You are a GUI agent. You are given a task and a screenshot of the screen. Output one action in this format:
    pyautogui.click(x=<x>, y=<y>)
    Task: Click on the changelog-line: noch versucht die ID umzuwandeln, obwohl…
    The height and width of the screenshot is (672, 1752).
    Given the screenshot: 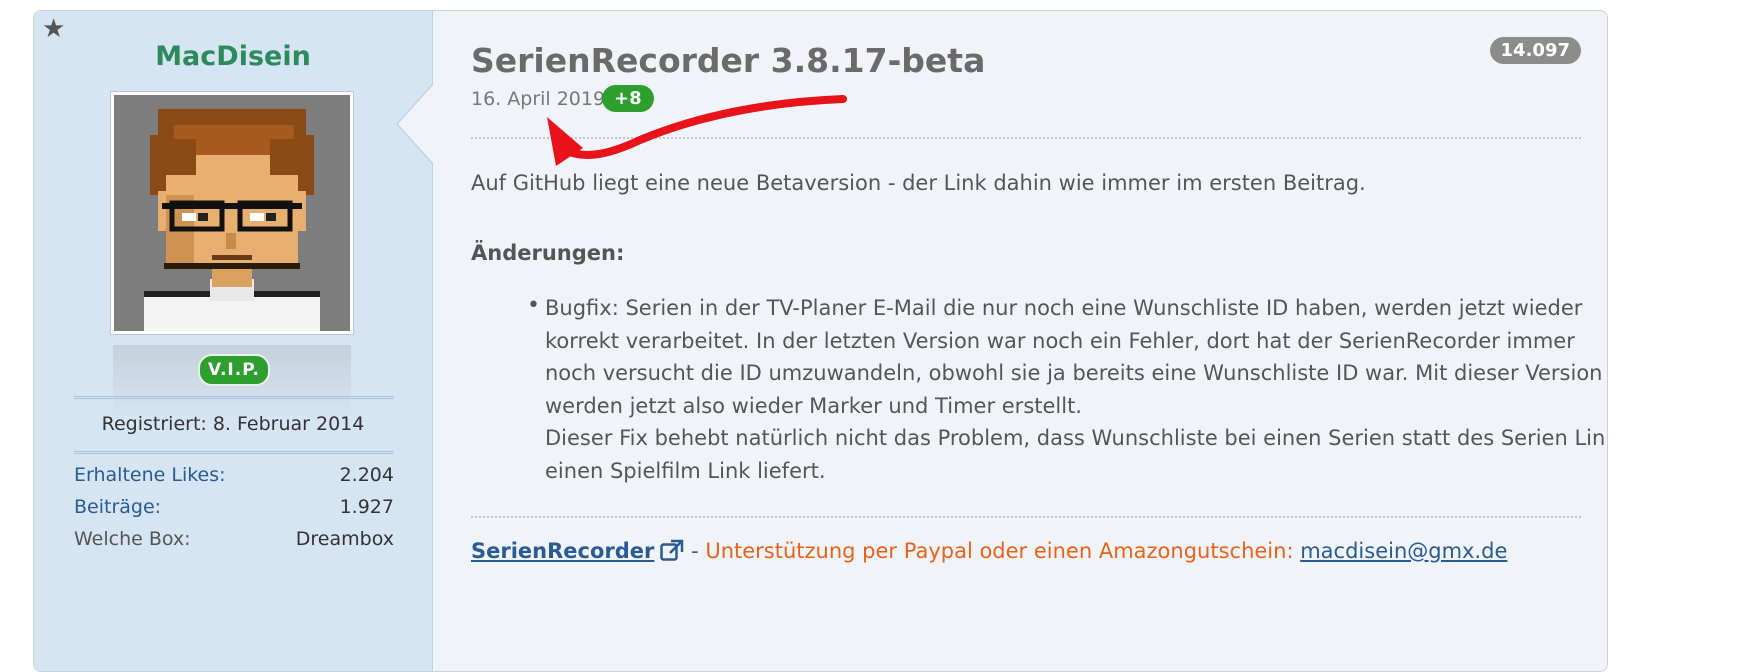 What is the action you would take?
    pyautogui.click(x=1074, y=373)
    